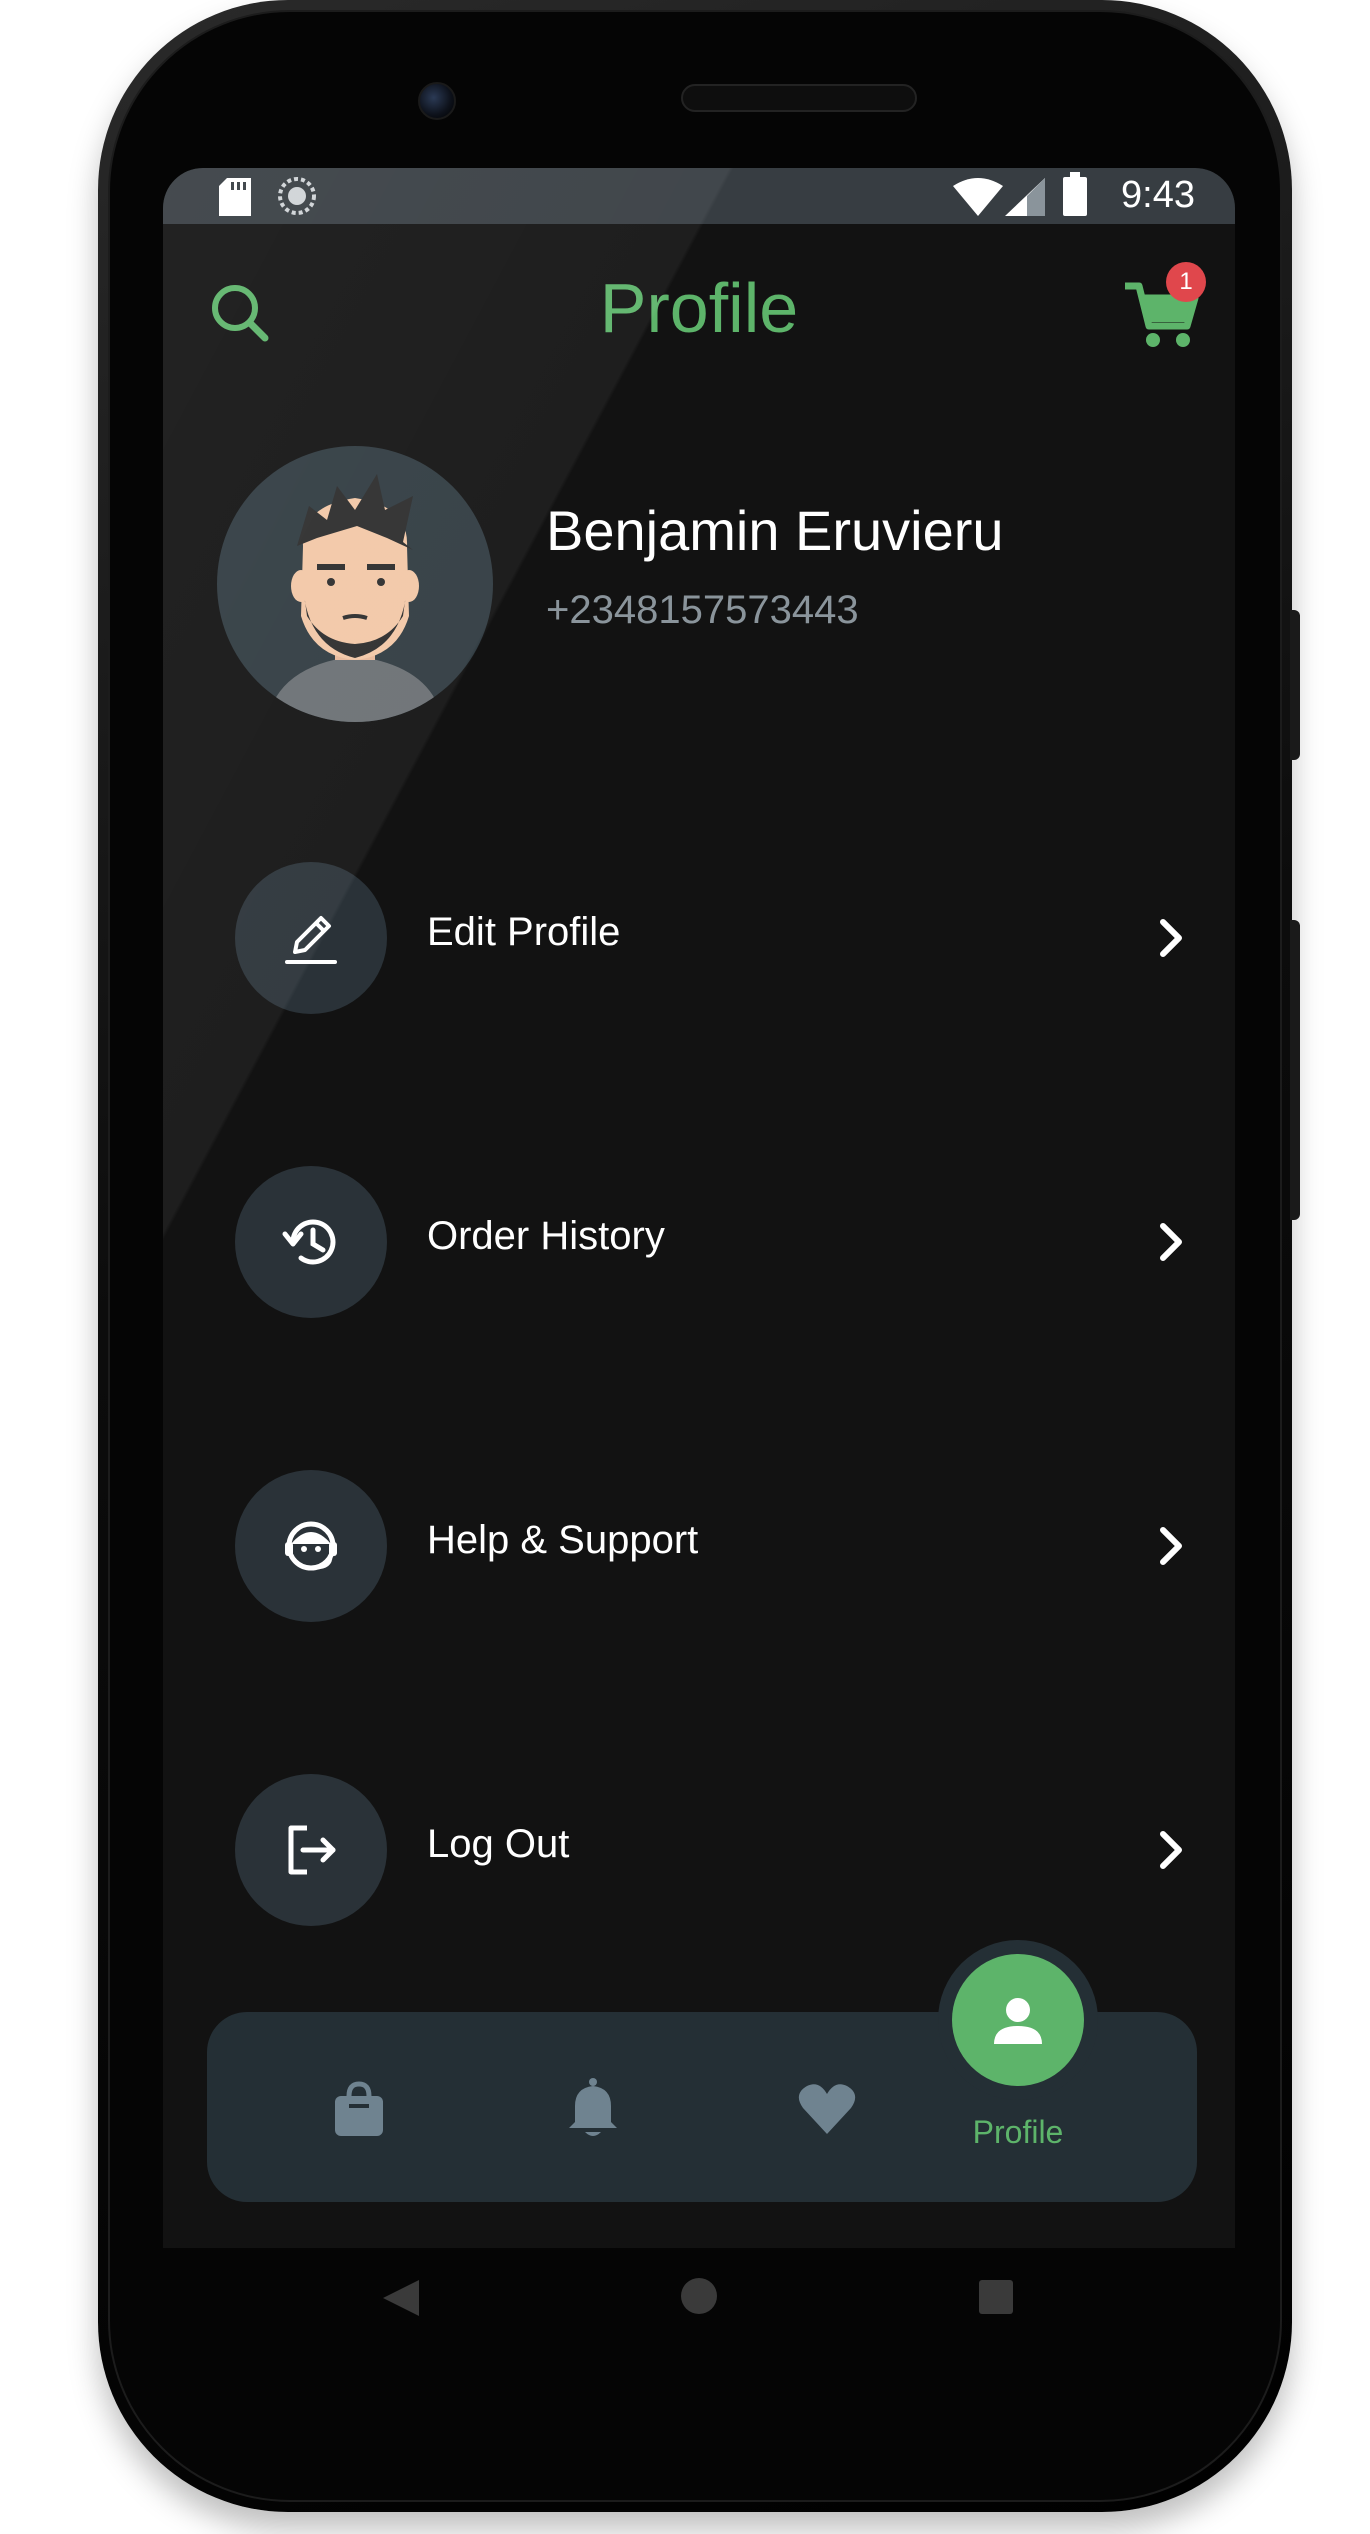  What do you see at coordinates (1295, 685) in the screenshot?
I see `volume-button` at bounding box center [1295, 685].